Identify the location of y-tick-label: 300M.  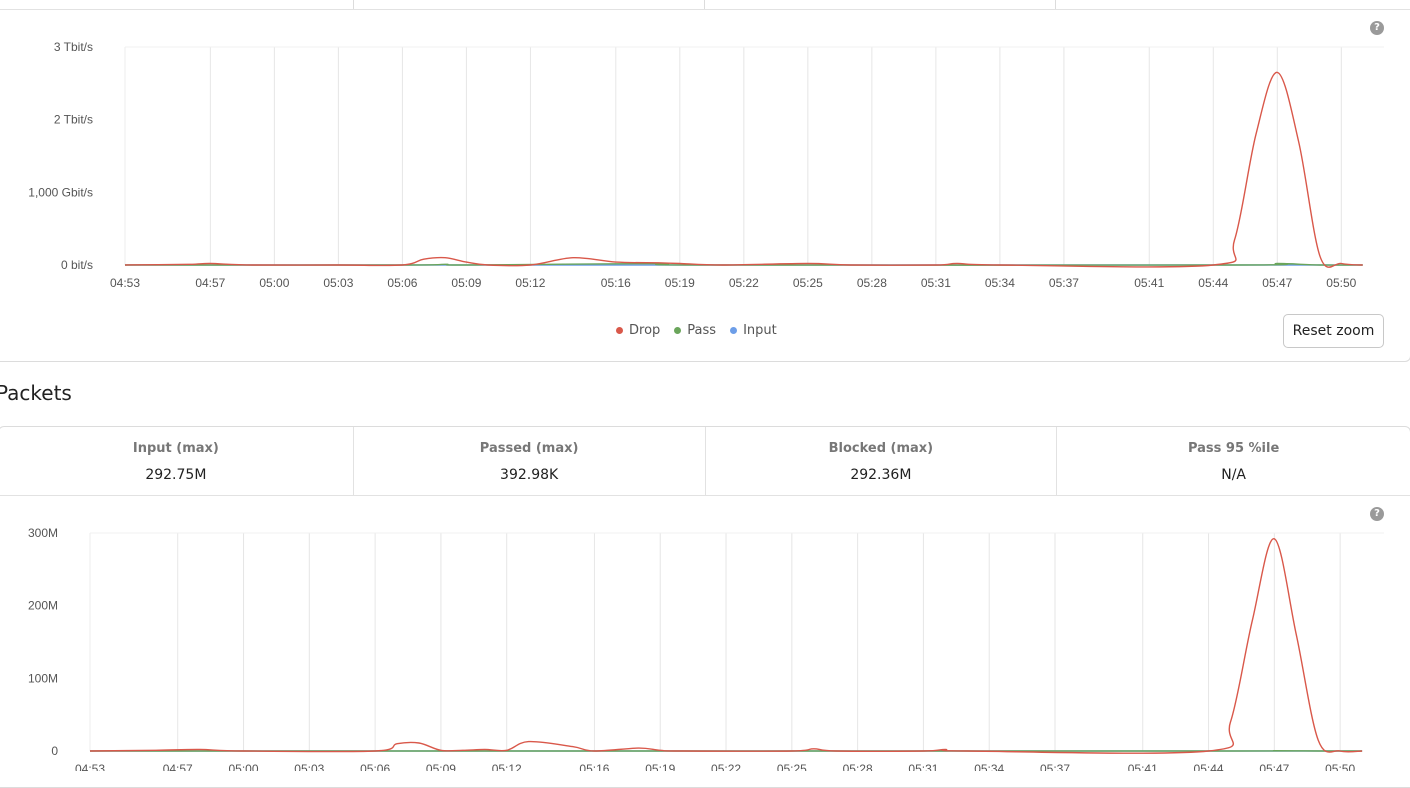
(43, 533).